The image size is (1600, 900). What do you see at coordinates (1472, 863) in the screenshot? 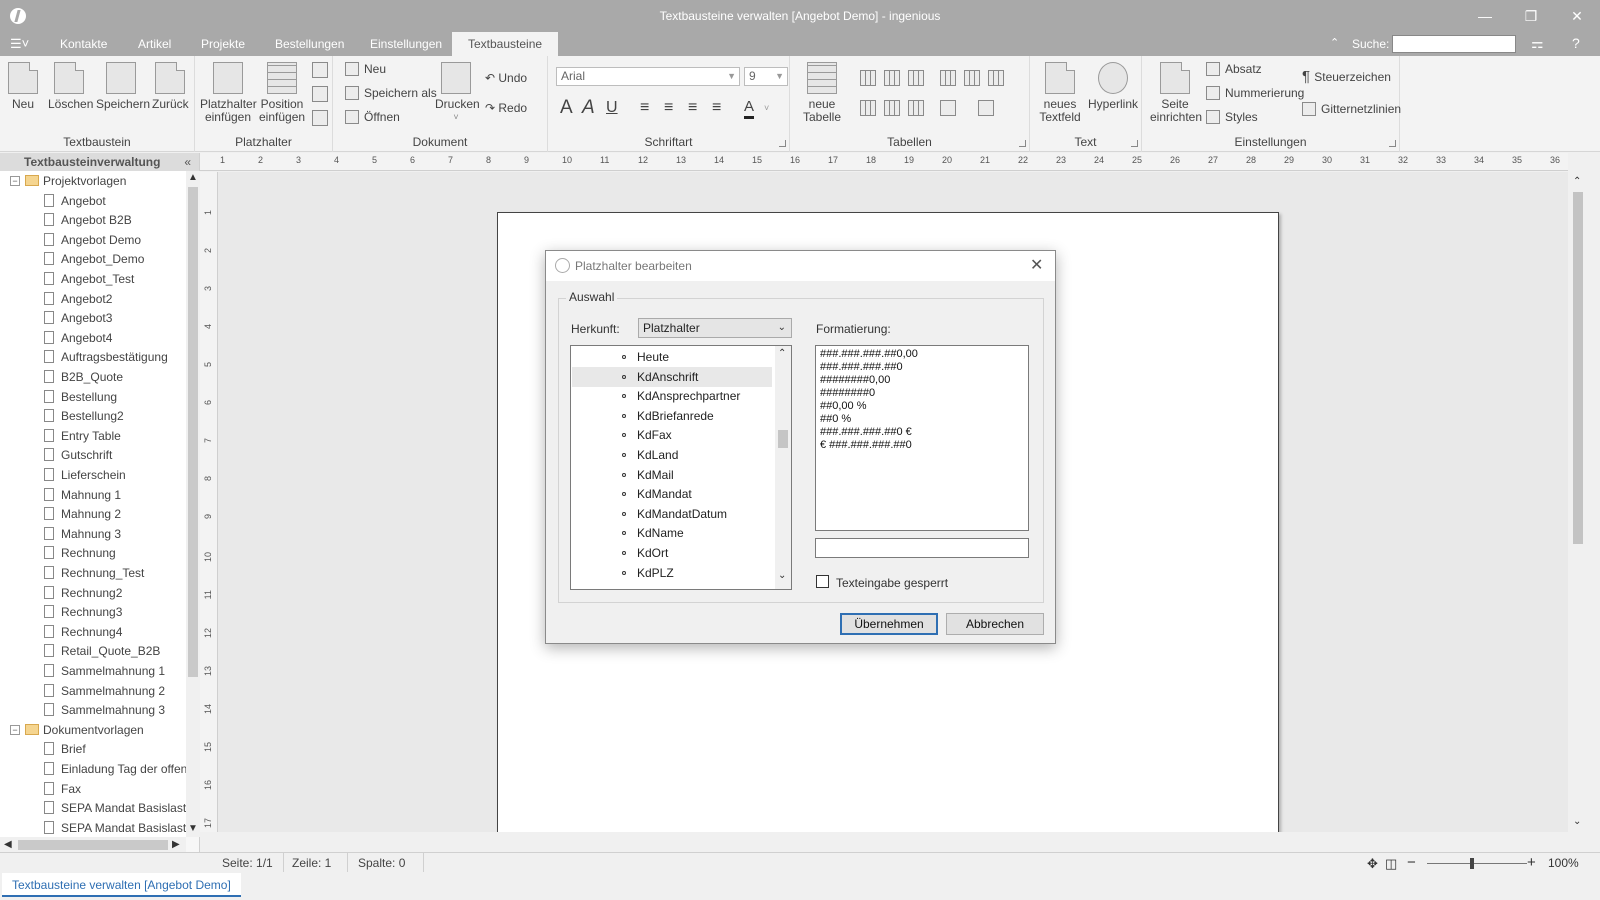
I see `zoom-slider-knob` at bounding box center [1472, 863].